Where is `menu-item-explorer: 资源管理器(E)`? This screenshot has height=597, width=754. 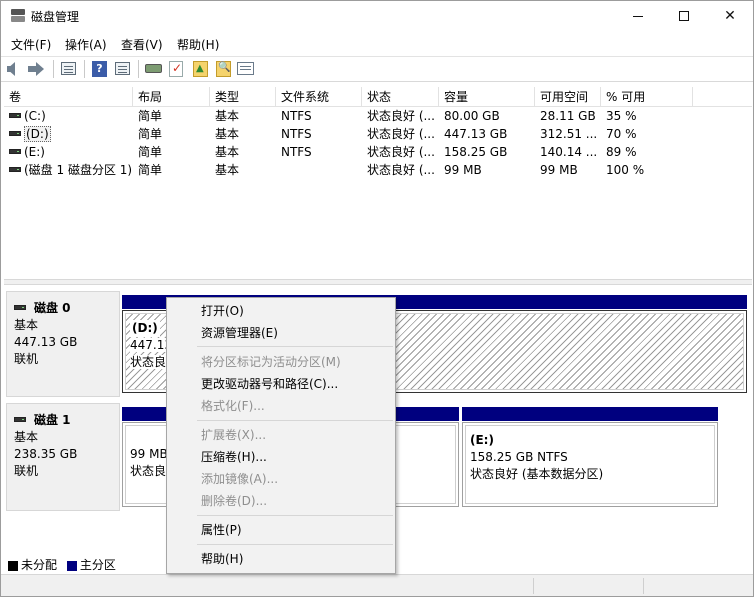
menu-item-explorer: 资源管理器(E) is located at coordinates (281, 333).